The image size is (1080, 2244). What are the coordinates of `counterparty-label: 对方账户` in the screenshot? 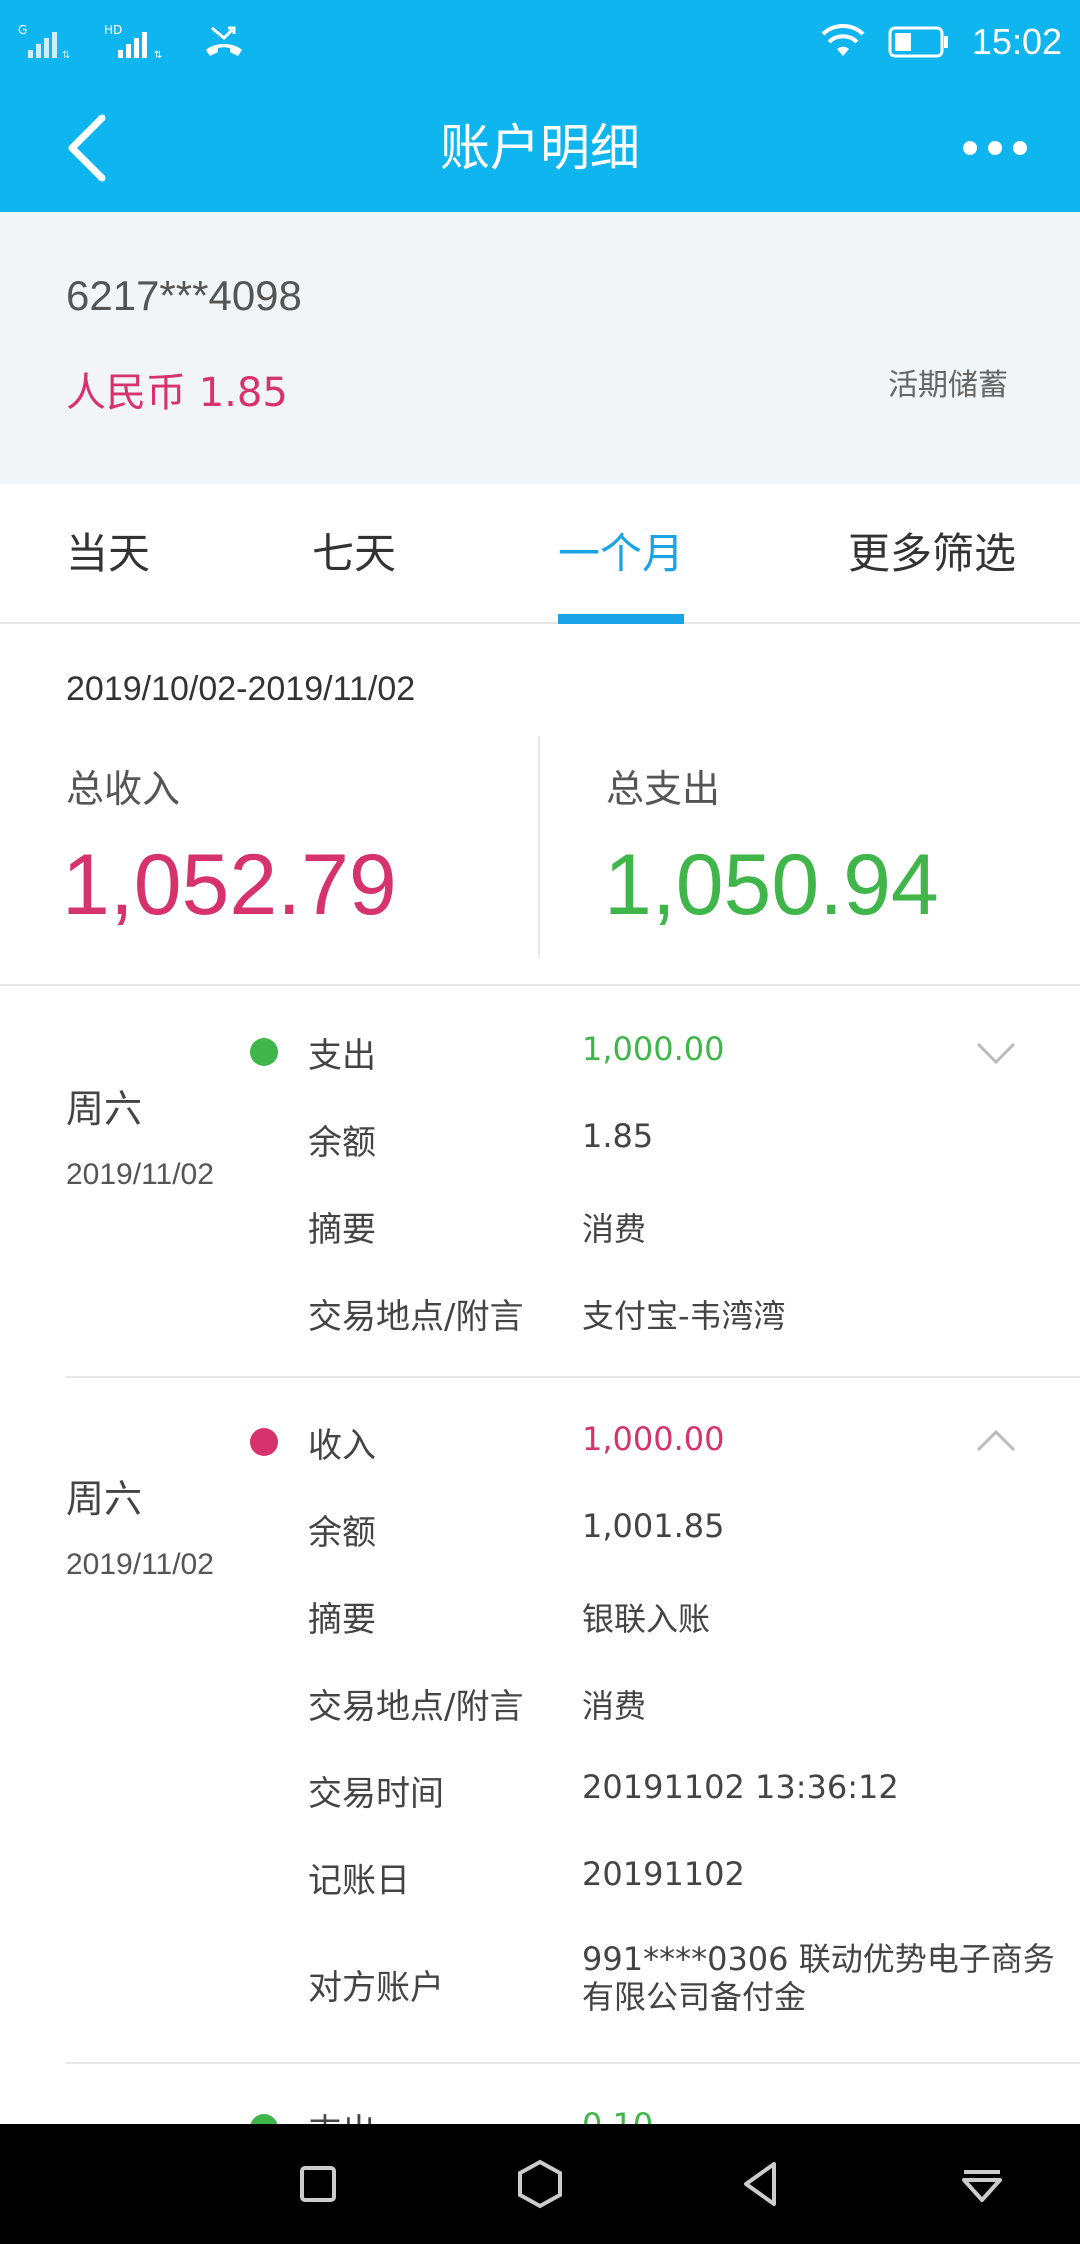 It's located at (376, 1988).